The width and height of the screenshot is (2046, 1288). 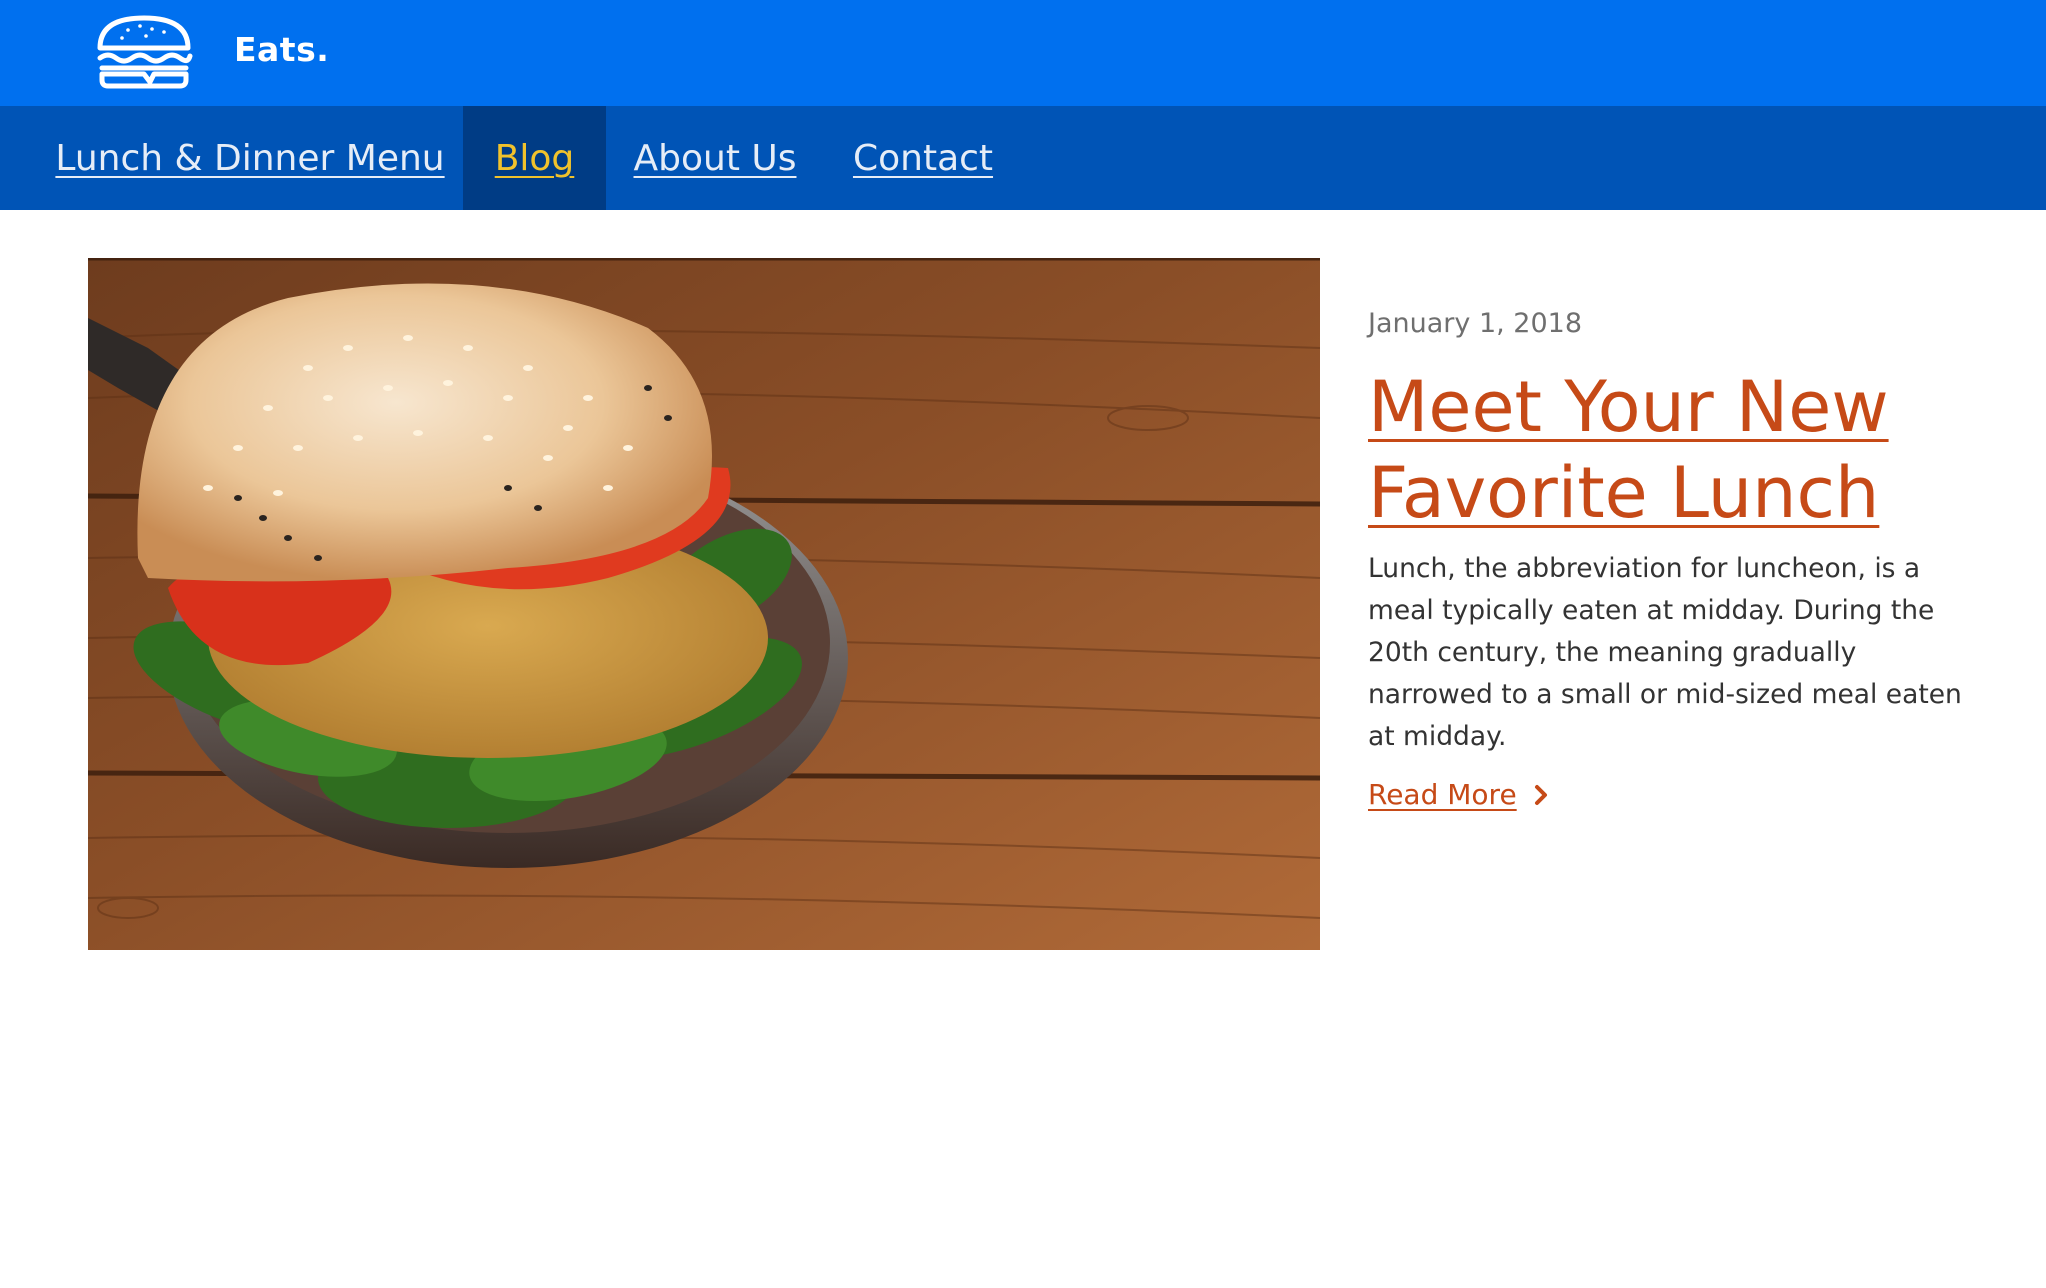 What do you see at coordinates (715, 158) in the screenshot?
I see `nav-item-about-us: About Us` at bounding box center [715, 158].